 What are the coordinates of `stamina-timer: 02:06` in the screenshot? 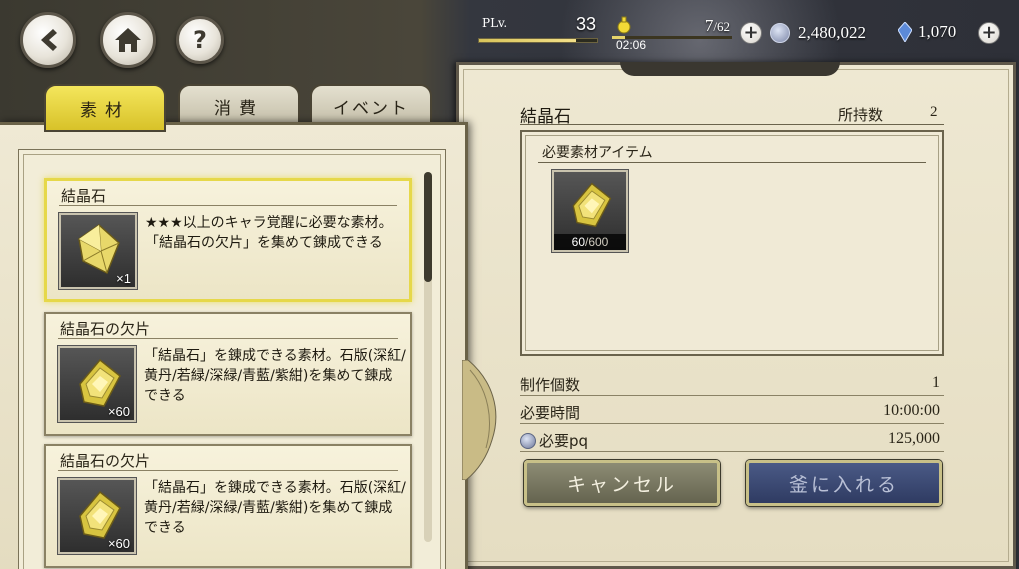 It's located at (631, 45).